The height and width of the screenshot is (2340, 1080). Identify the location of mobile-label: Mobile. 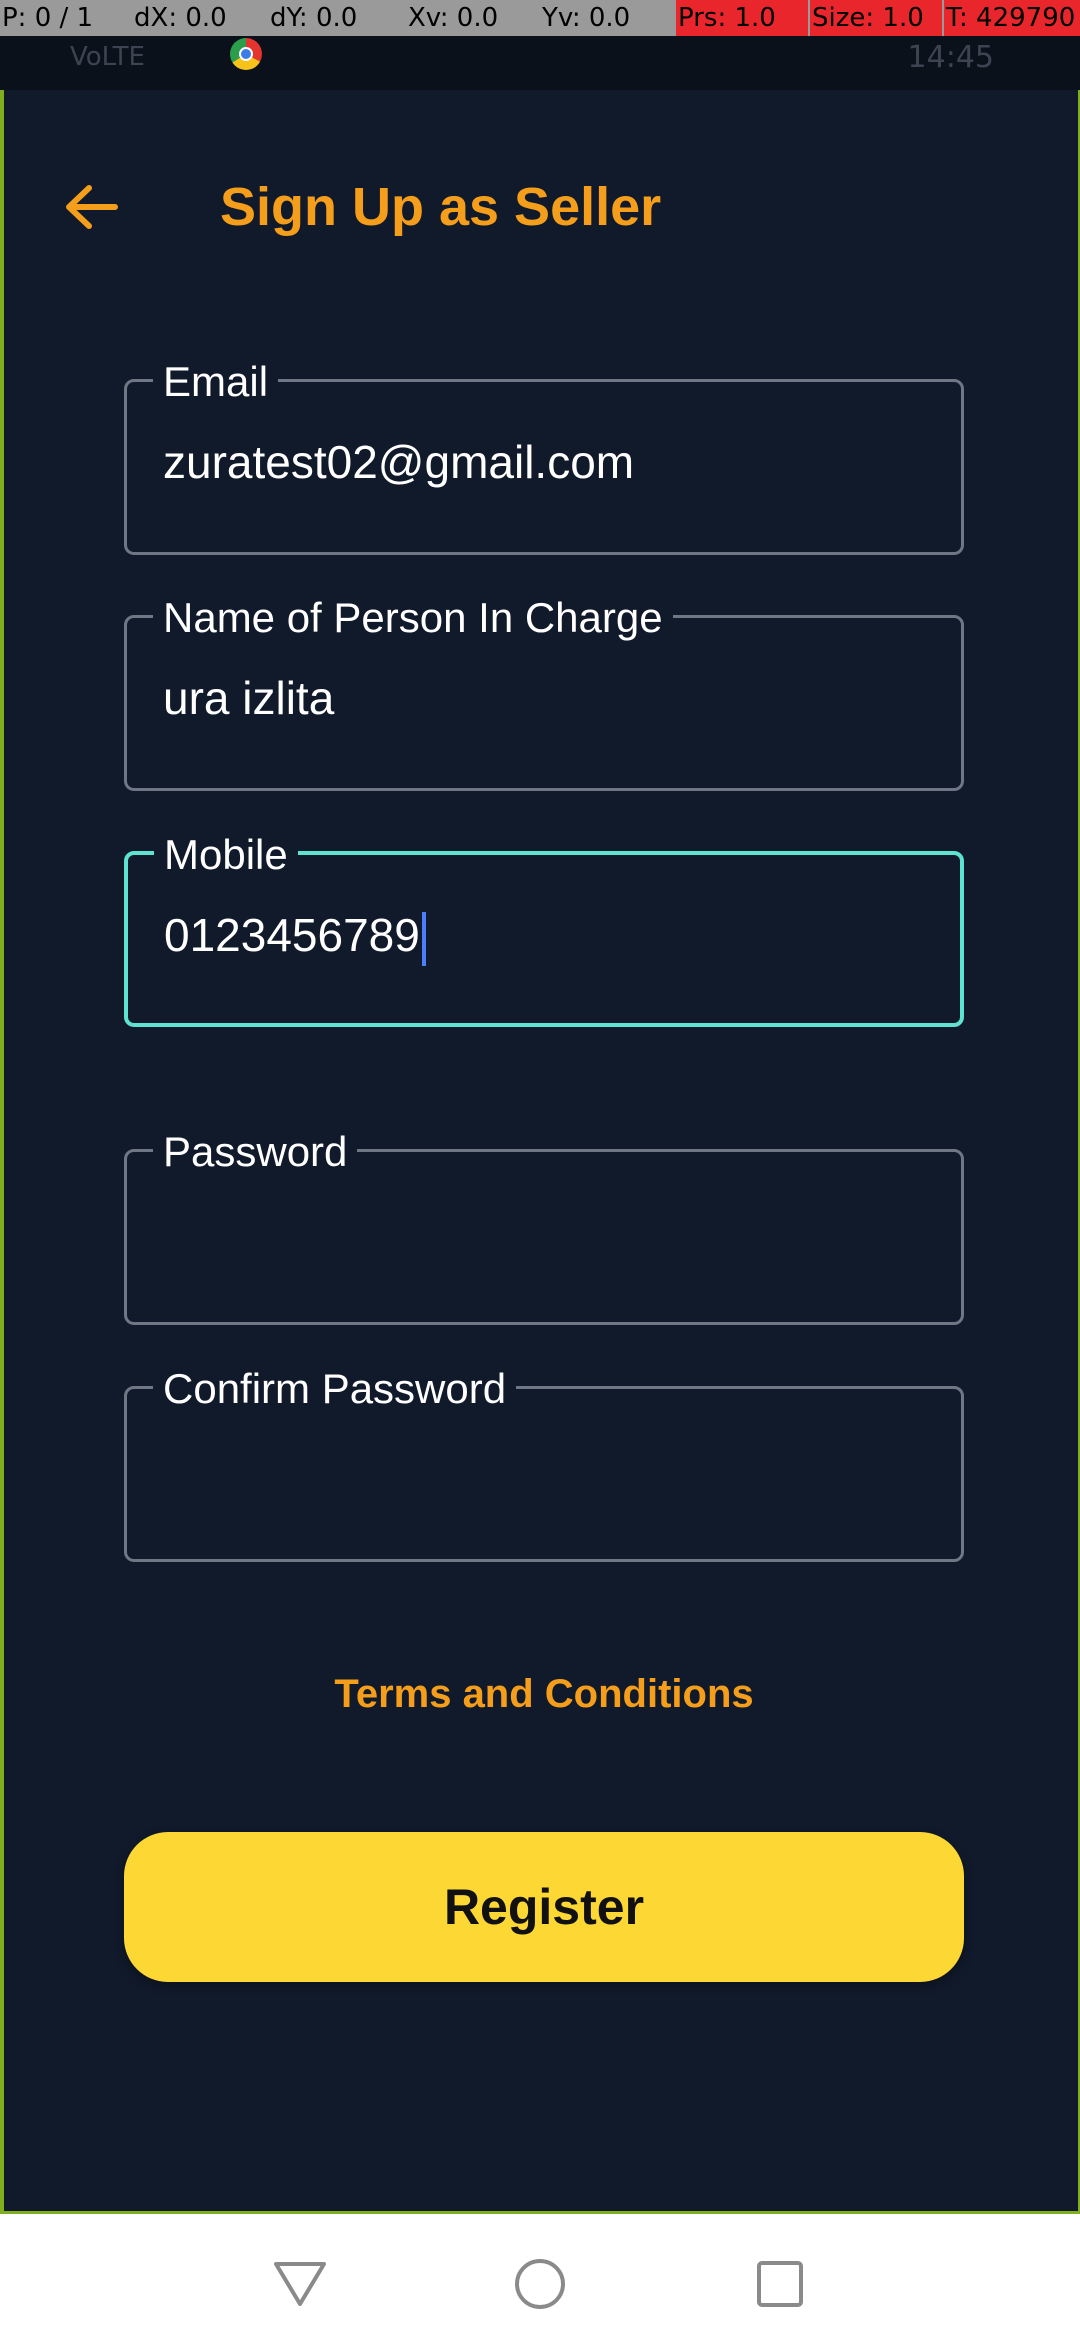
(226, 855).